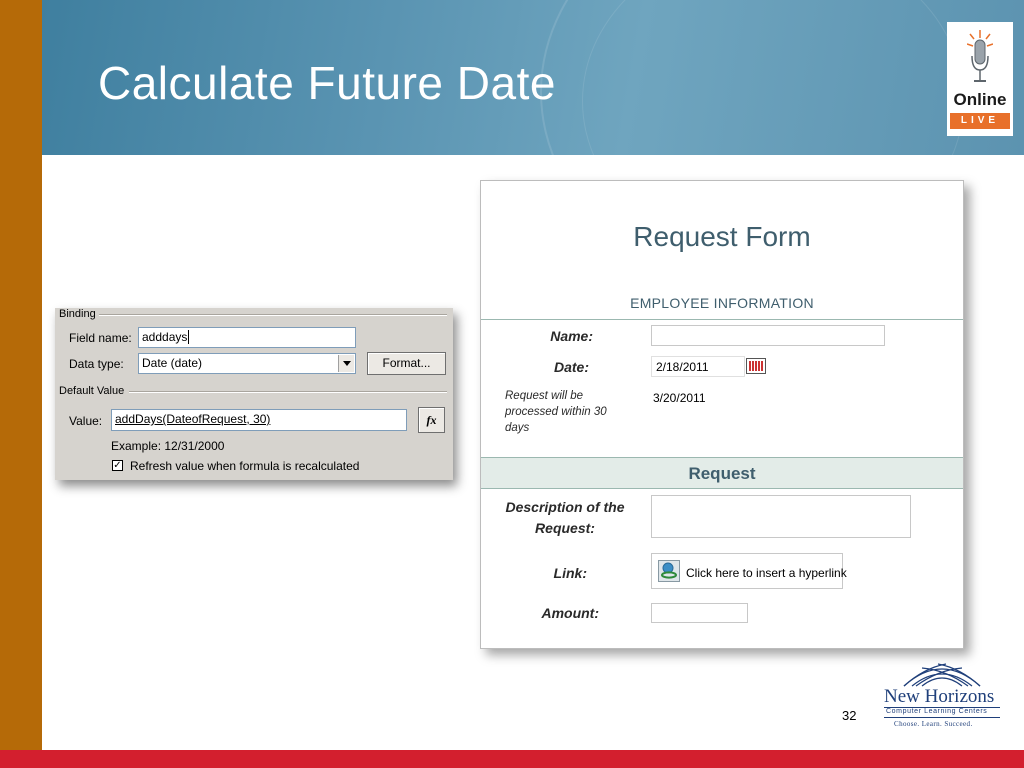  I want to click on section-divider, so click(722, 319).